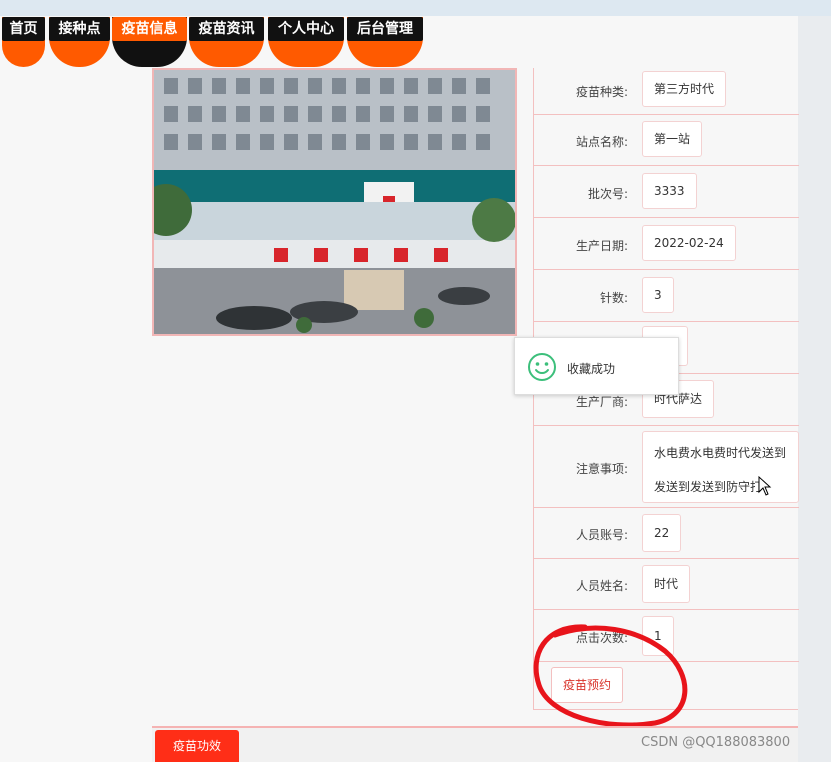 The image size is (831, 762). I want to click on detail-value-notes: 水电费水电费时代发送到发送到发送到防守打, so click(720, 467).